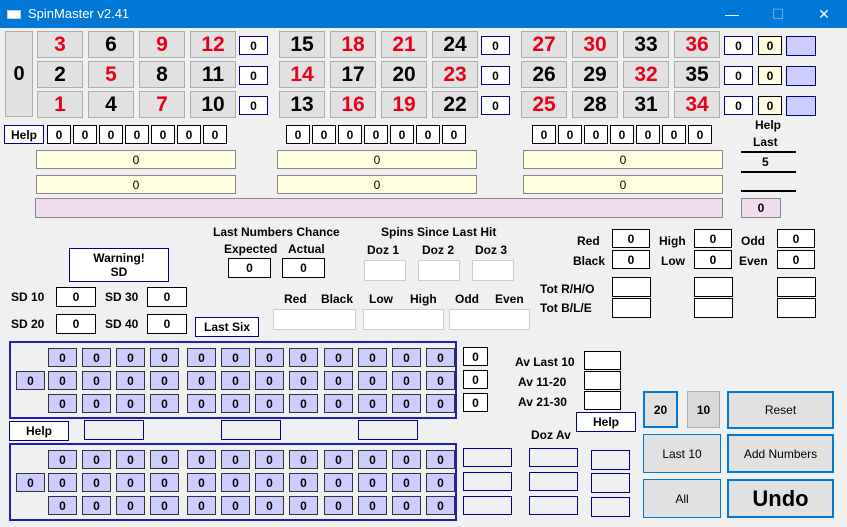 This screenshot has width=847, height=527. Describe the element at coordinates (455, 74) in the screenshot. I see `number-23-button: 23` at that location.